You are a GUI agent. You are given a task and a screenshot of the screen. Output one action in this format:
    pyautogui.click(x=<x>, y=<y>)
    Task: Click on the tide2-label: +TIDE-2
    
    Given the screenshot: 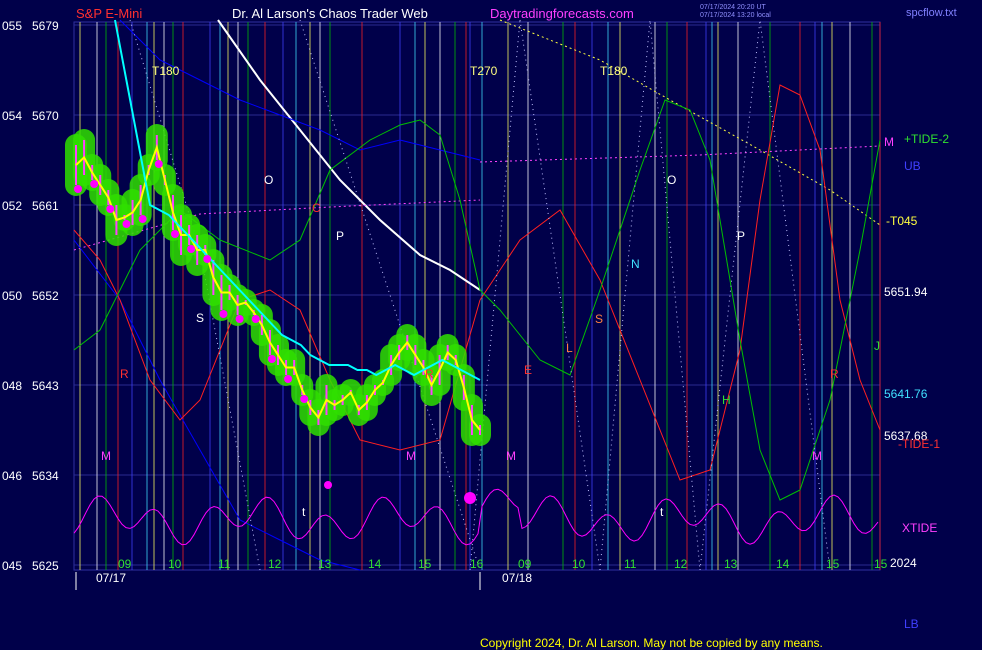 What is the action you would take?
    pyautogui.click(x=926, y=139)
    